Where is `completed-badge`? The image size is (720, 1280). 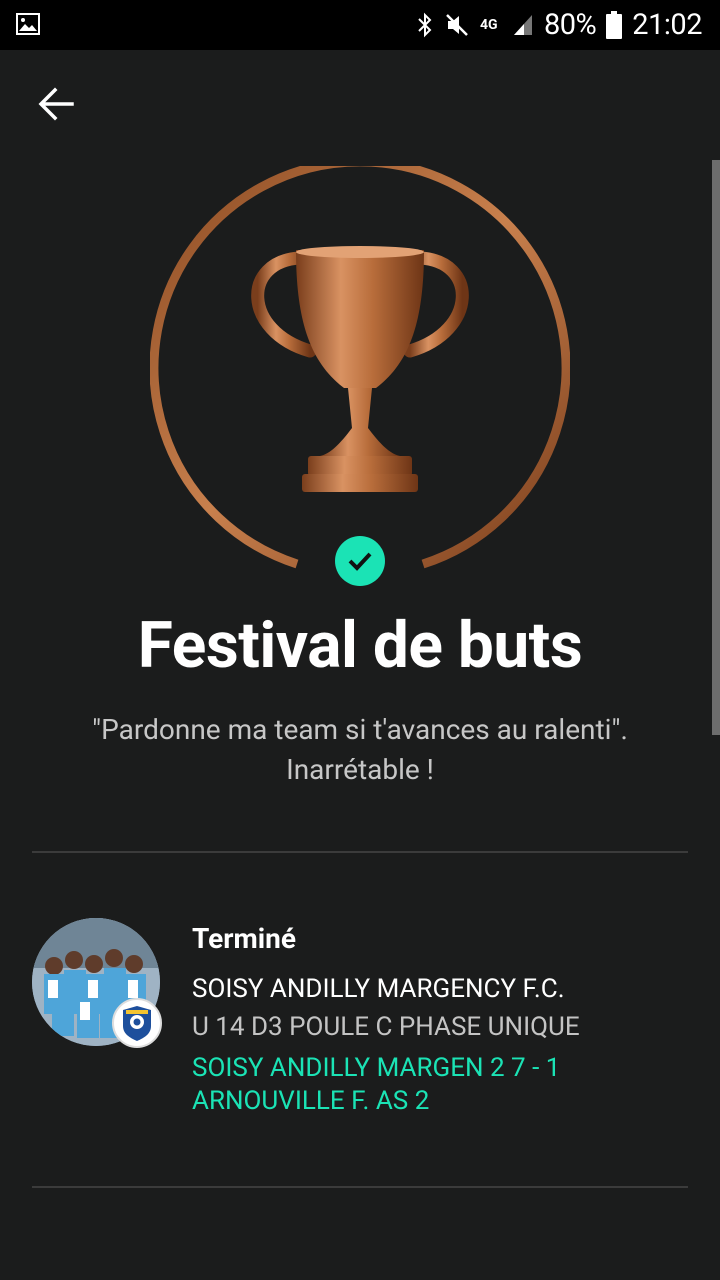
completed-badge is located at coordinates (360, 561).